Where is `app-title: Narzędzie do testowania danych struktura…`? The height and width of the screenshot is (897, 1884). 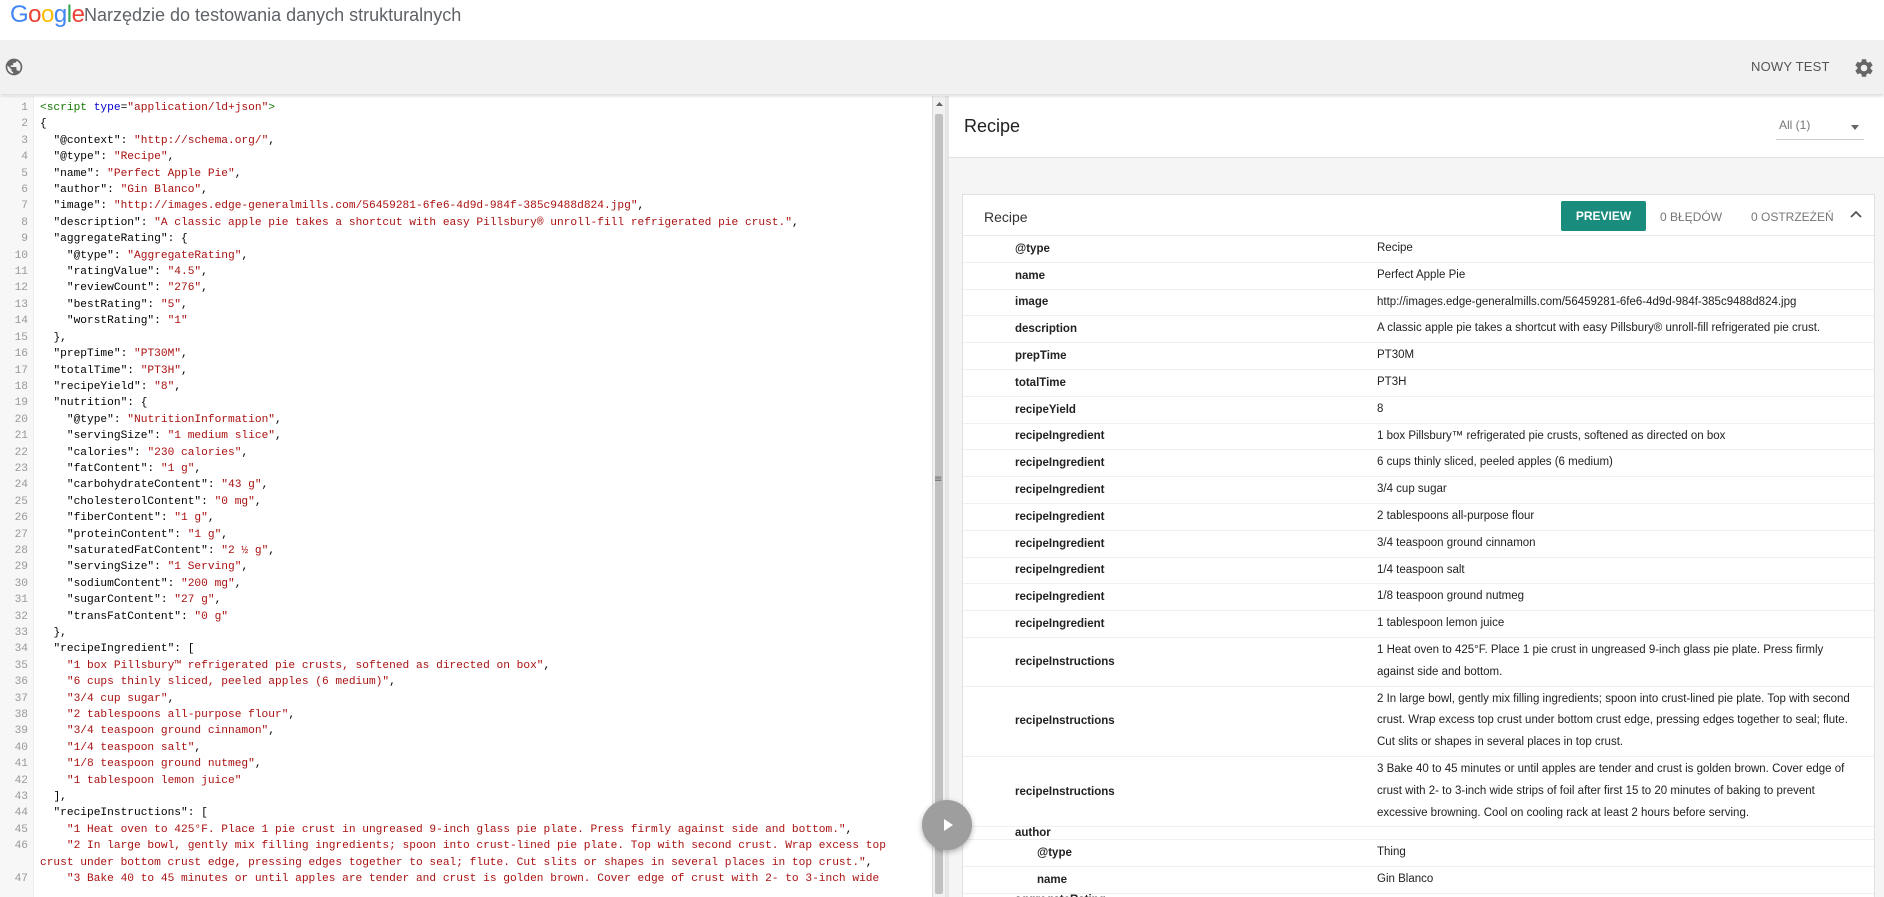 app-title: Narzędzie do testowania danych struktura… is located at coordinates (273, 15).